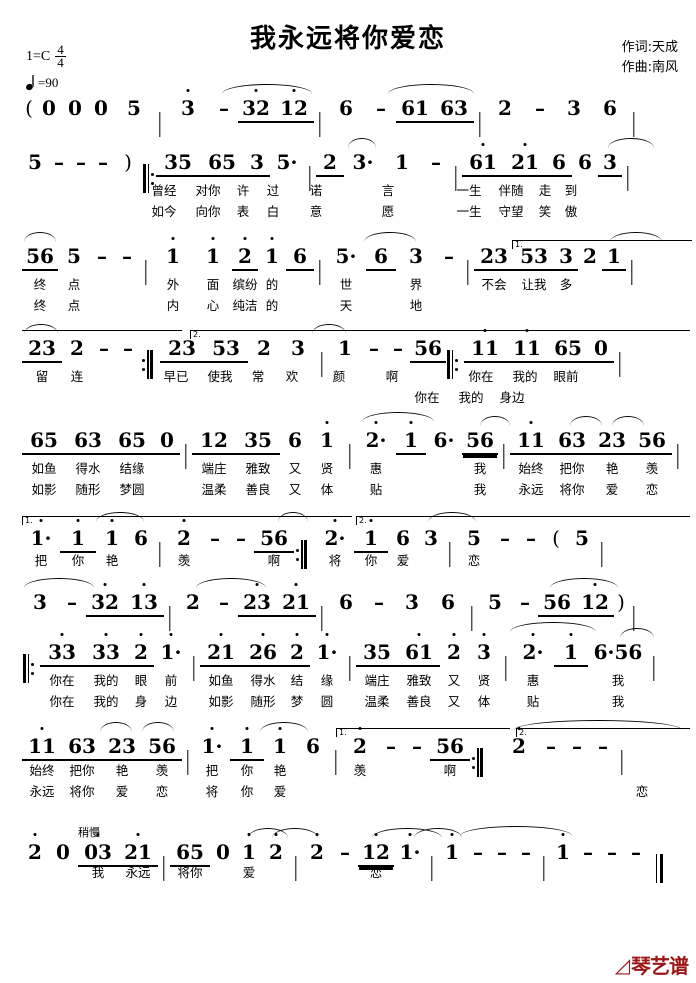 The image size is (696, 983). Describe the element at coordinates (243, 211) in the screenshot. I see `lyric: 表` at that location.